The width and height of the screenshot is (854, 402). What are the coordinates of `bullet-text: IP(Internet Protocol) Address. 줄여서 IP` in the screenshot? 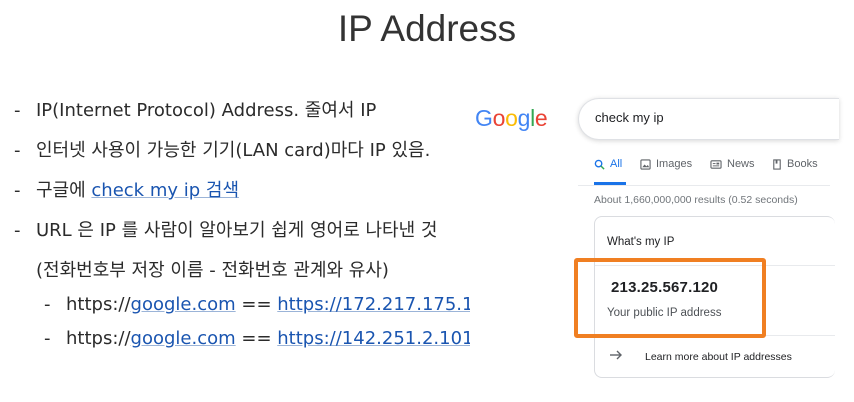 It's located at (206, 110).